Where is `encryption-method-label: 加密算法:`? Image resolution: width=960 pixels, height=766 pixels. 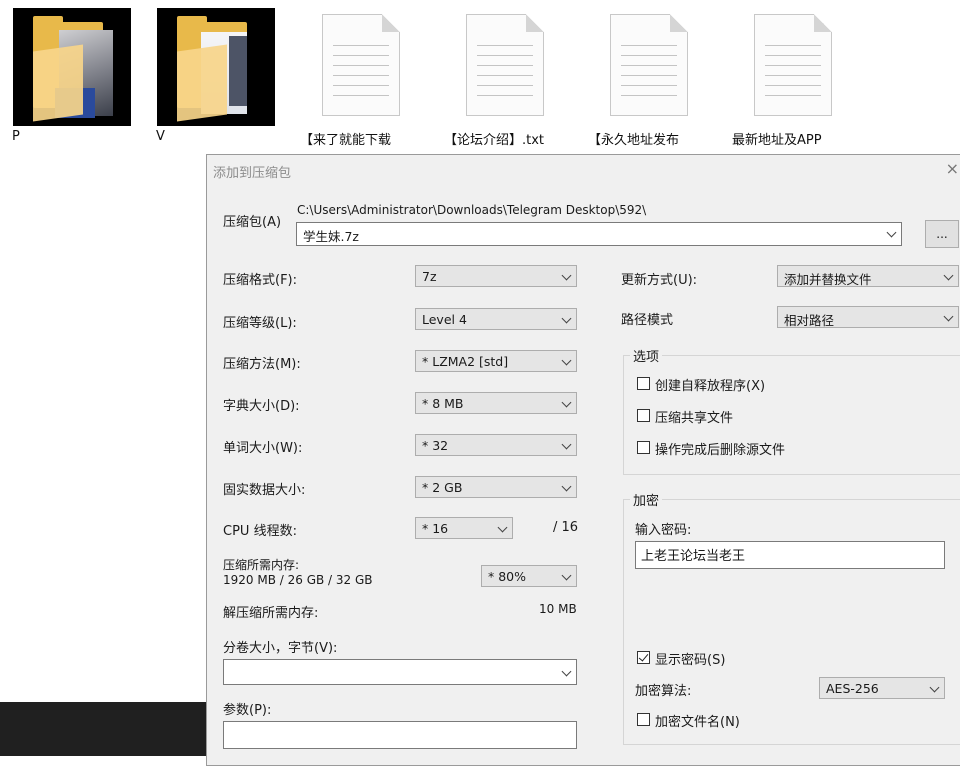 encryption-method-label: 加密算法: is located at coordinates (663, 691).